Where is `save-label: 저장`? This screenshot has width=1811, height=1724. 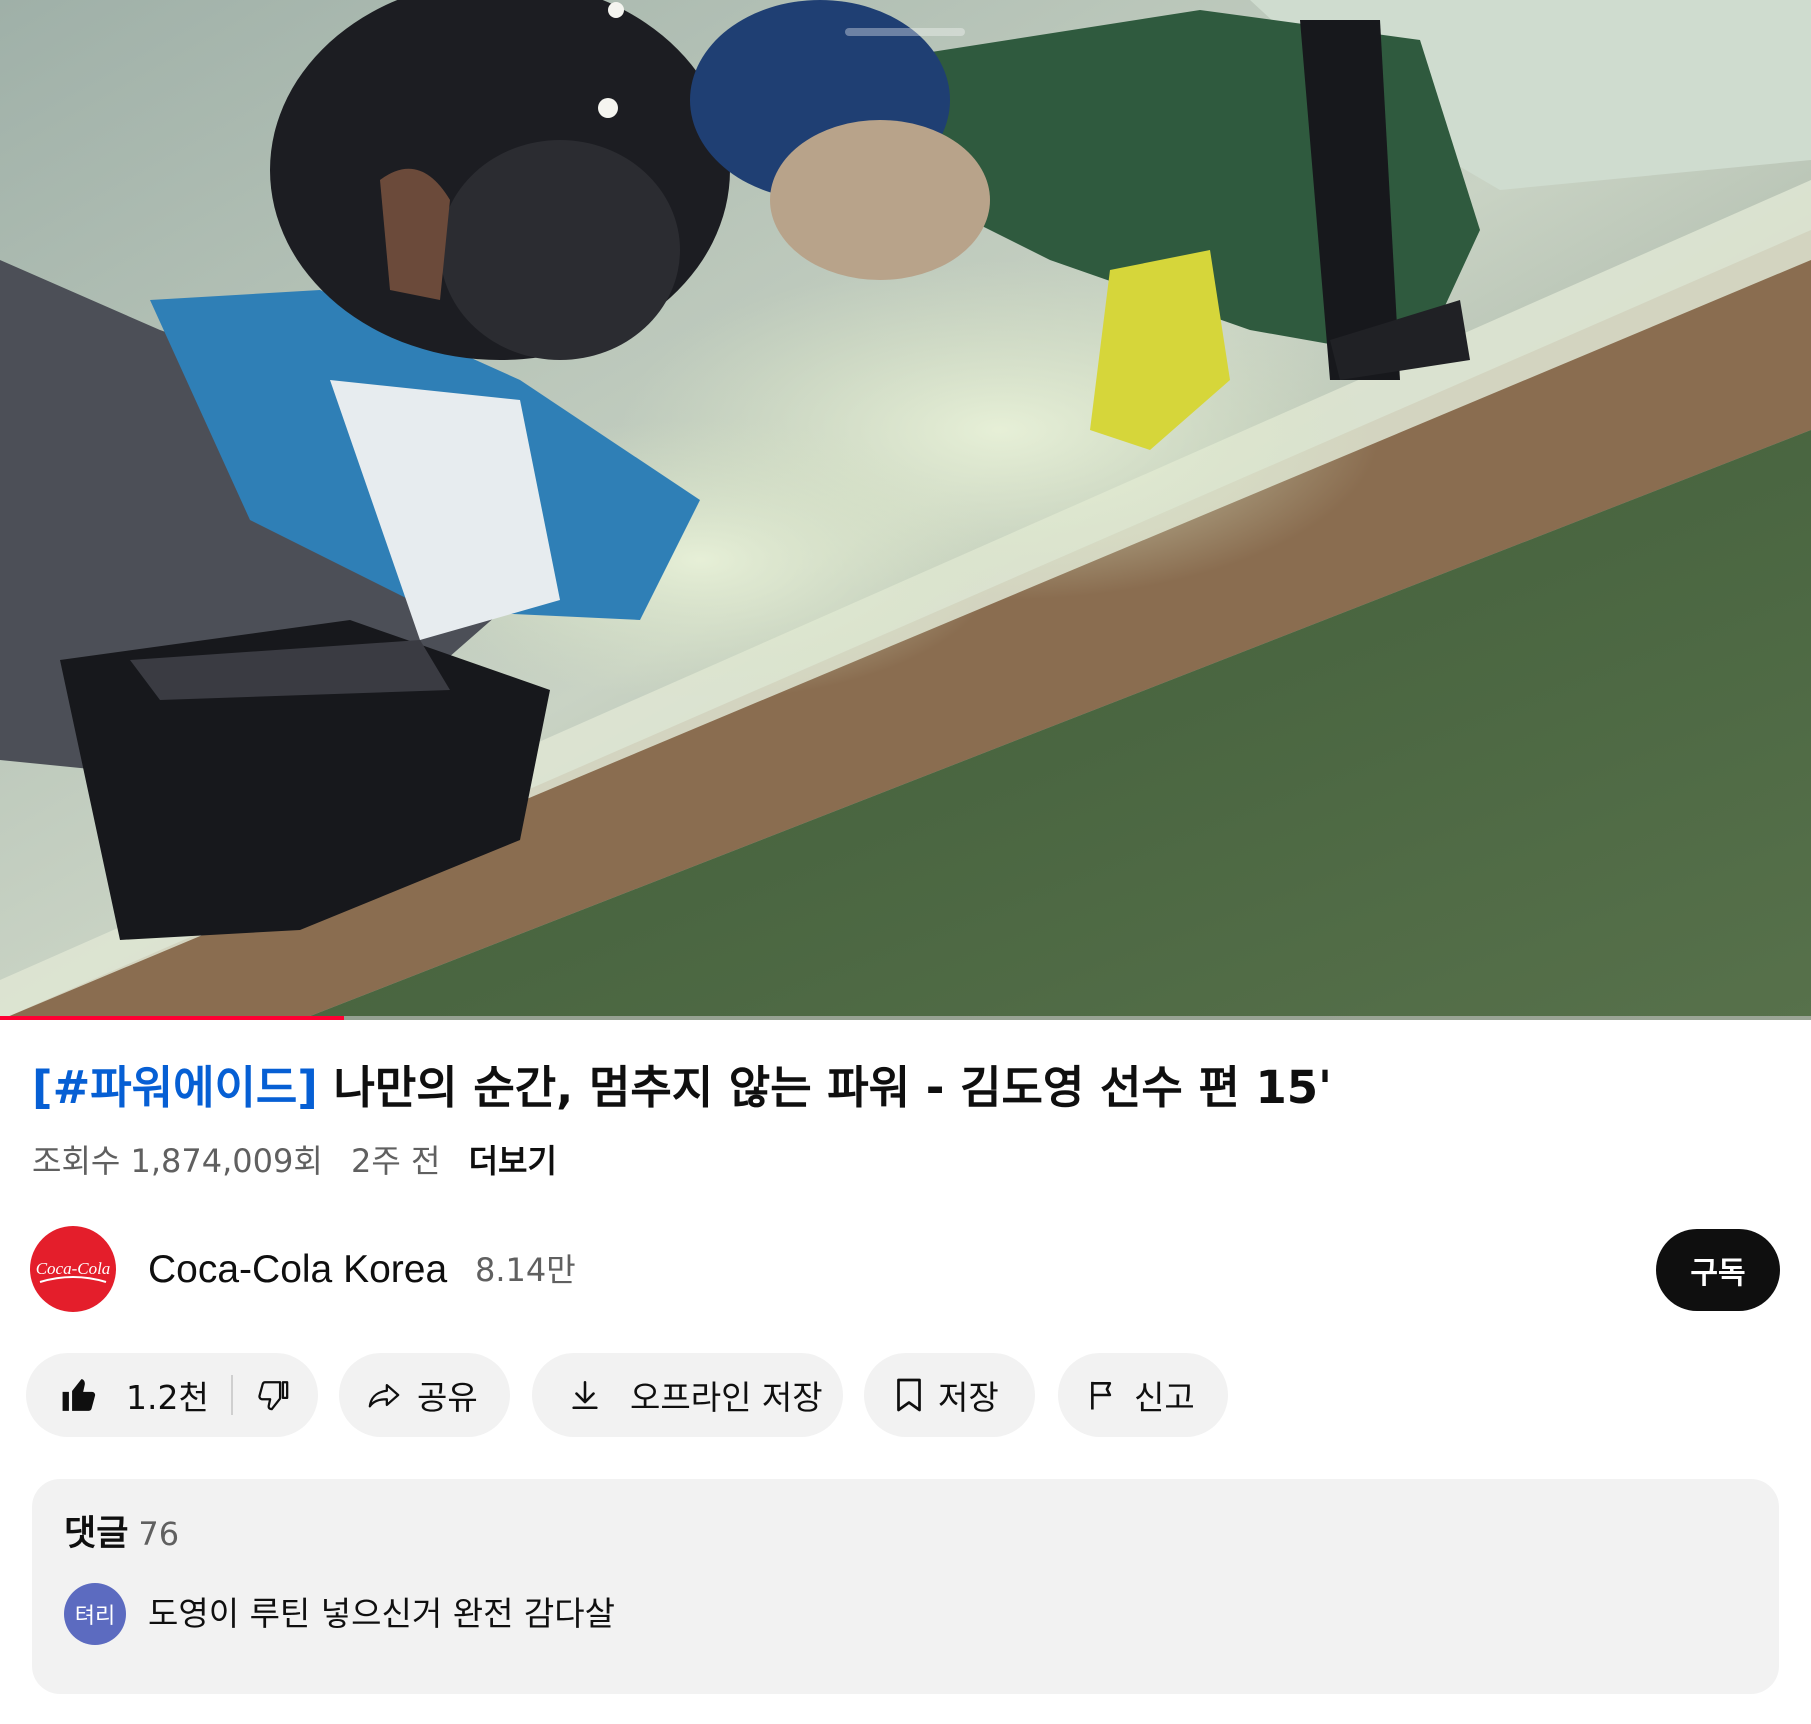
save-label: 저장 is located at coordinates (968, 1397).